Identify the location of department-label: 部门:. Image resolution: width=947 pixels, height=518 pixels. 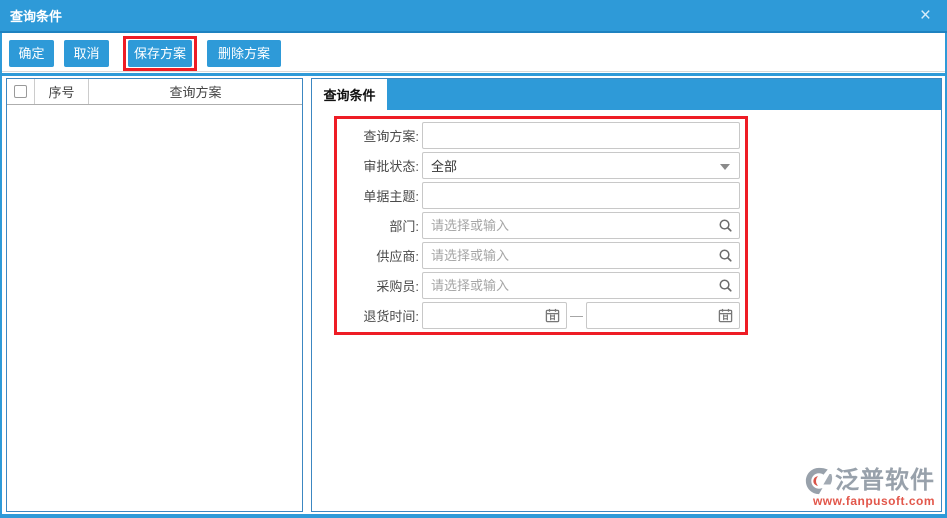
(404, 226).